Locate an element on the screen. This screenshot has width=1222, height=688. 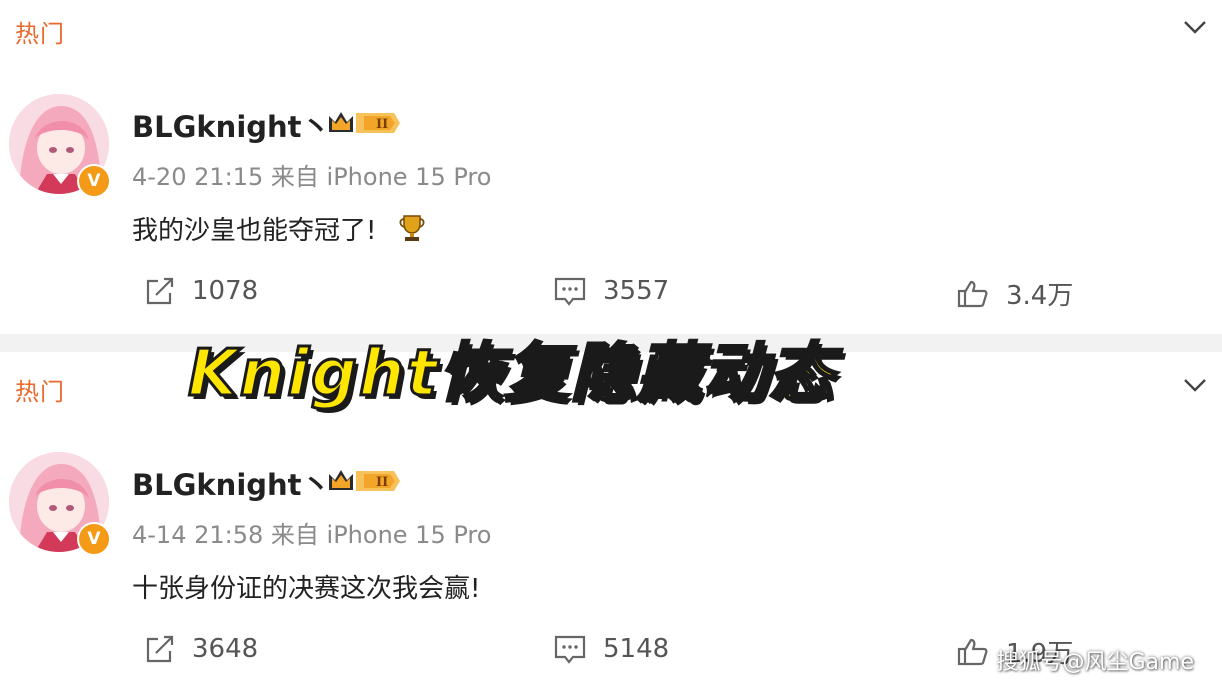
post-meta: 4-20 21:15 来自 iPhone 15 Pro is located at coordinates (311, 174).